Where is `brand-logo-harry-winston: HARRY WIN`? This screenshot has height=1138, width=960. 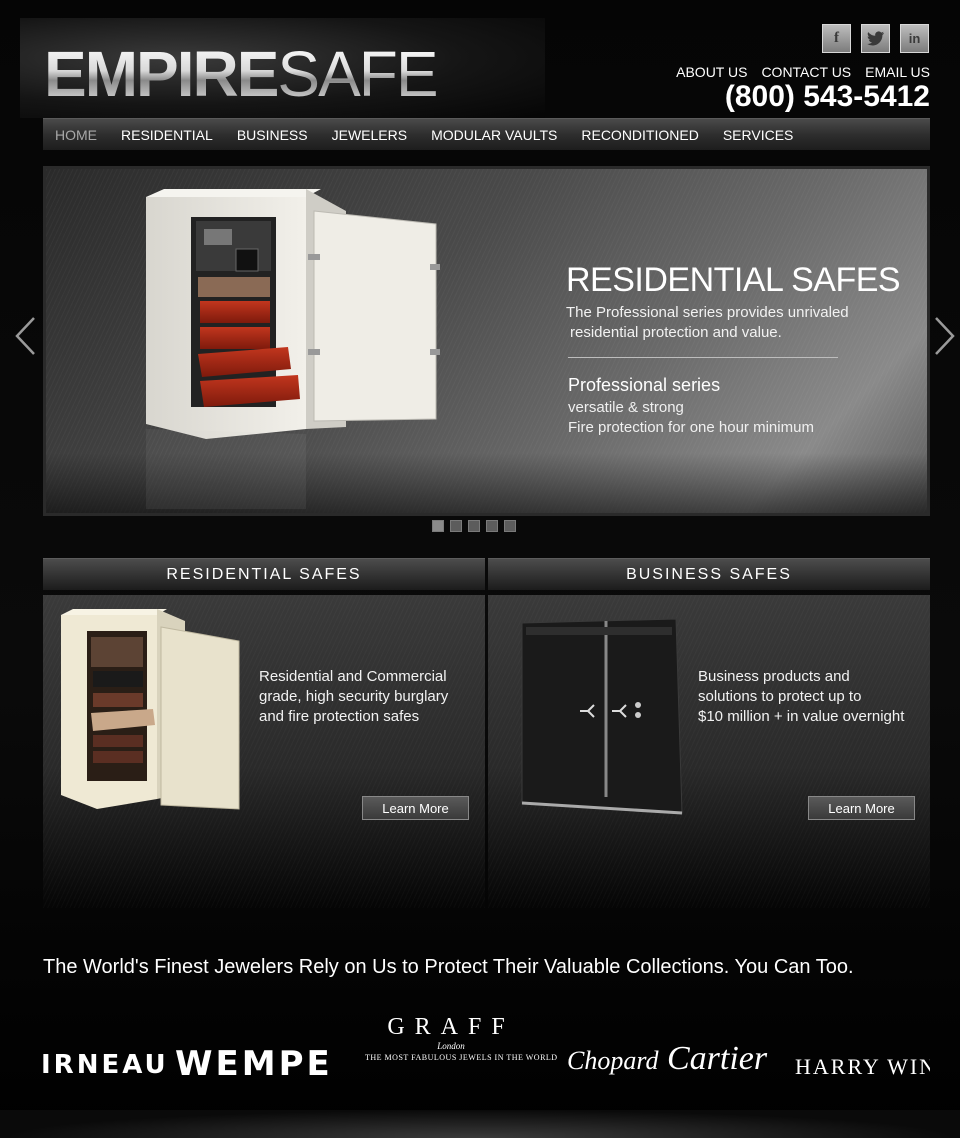
brand-logo-harry-winston: HARRY WIN is located at coordinates (862, 1067).